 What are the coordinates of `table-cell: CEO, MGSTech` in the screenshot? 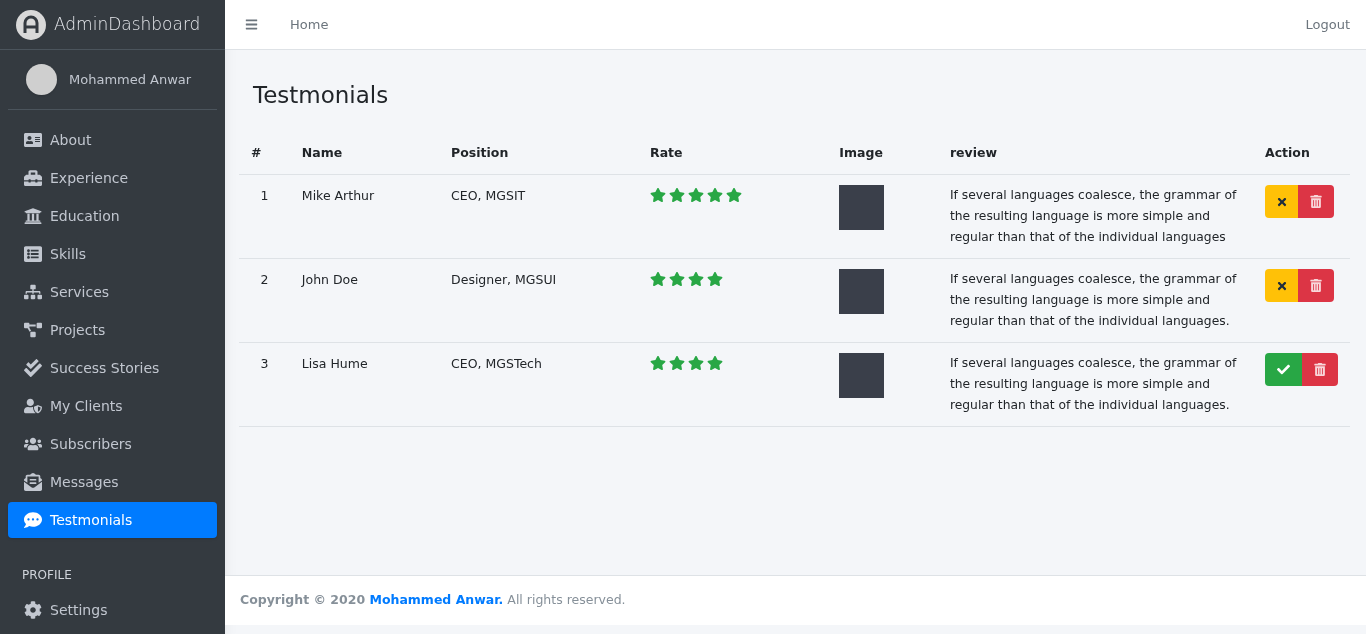 It's located at (496, 363).